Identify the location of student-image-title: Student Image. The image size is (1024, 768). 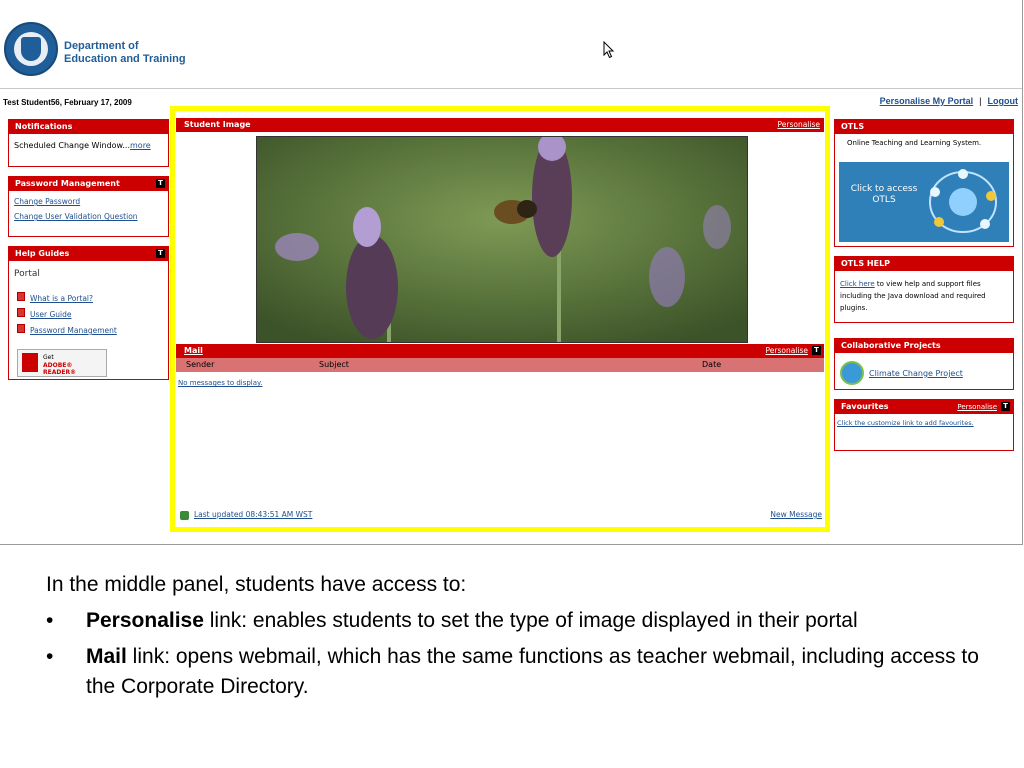
(217, 124).